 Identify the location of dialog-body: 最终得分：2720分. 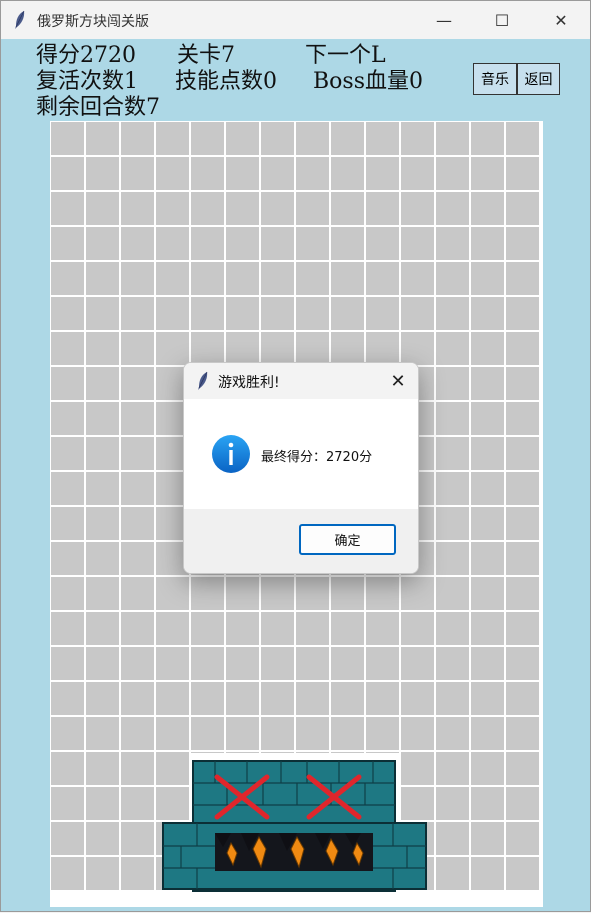
(301, 454).